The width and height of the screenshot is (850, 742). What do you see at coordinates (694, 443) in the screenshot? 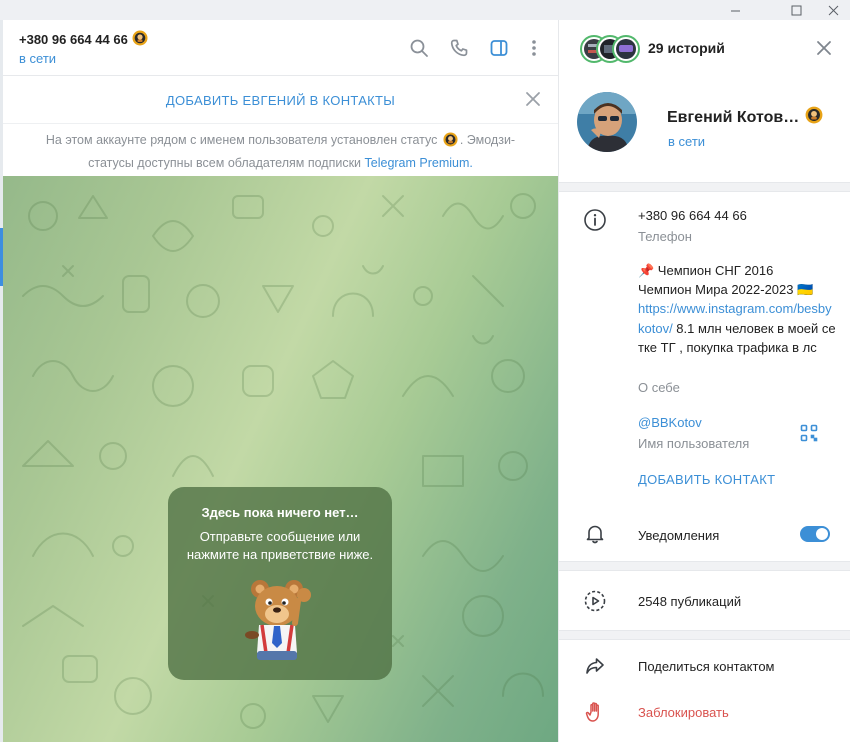
I see `username-label: Имя пользователя` at bounding box center [694, 443].